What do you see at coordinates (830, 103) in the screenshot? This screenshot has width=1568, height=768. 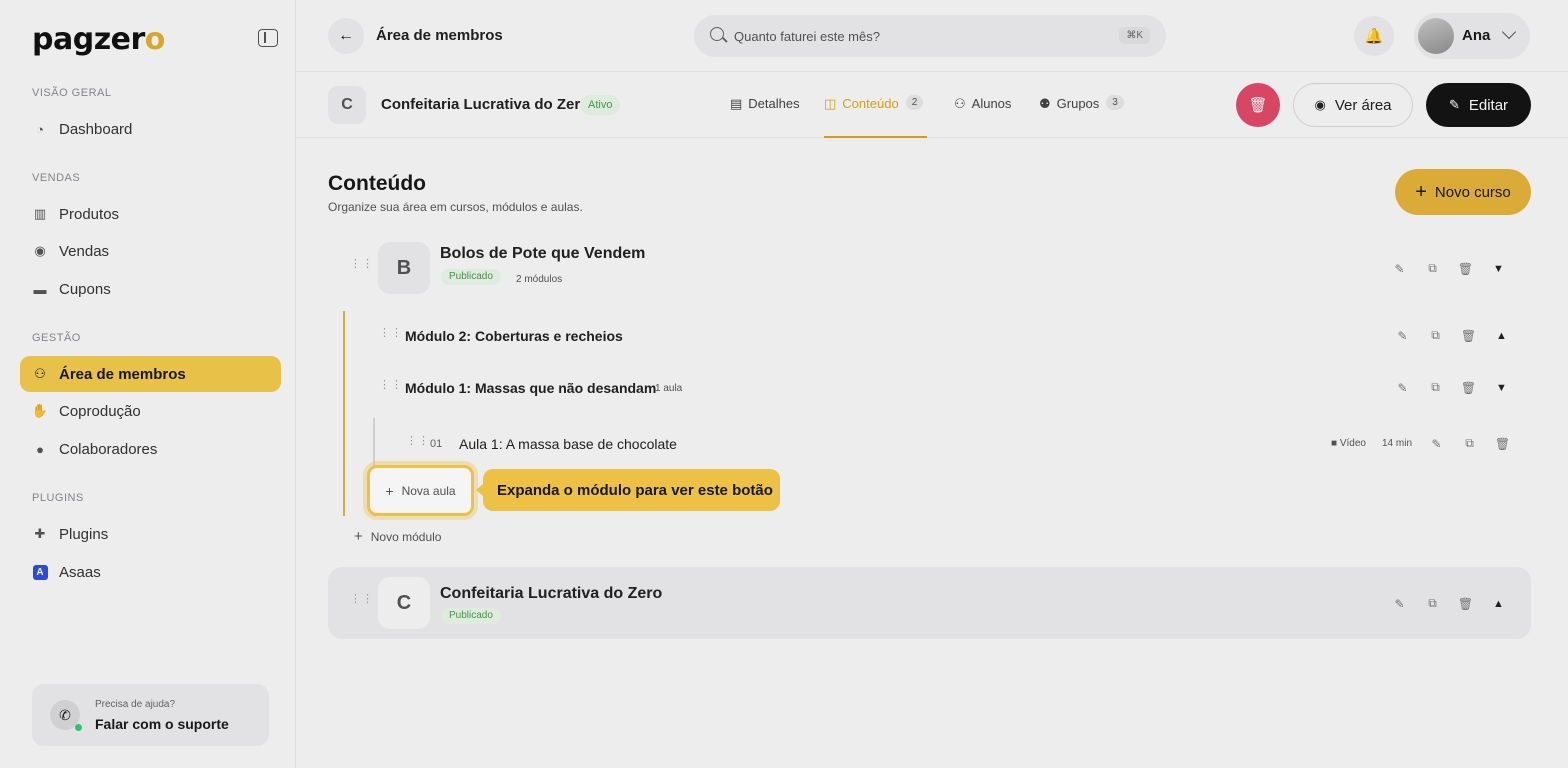 I see `book-icon: ◫` at bounding box center [830, 103].